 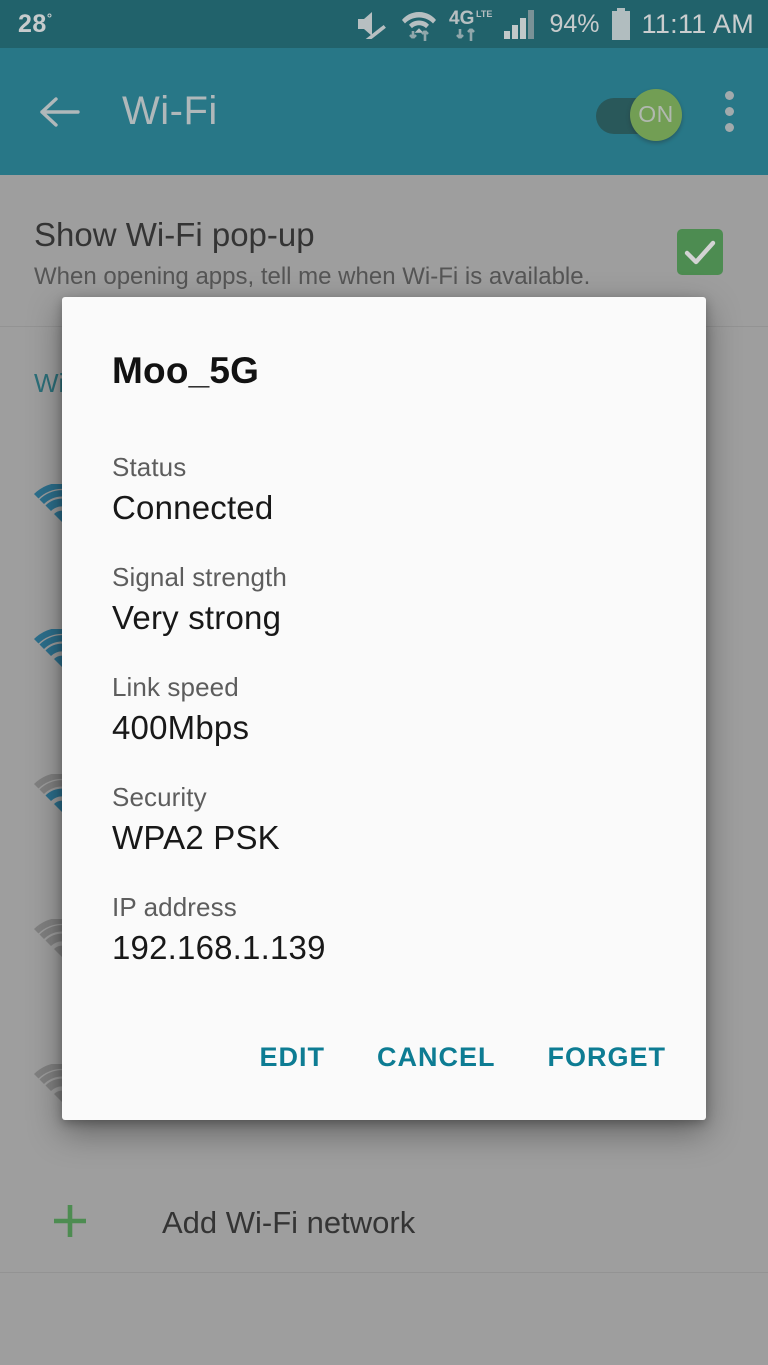 I want to click on add-wifi-network-label: Add Wi-Fi network, so click(x=289, y=1222).